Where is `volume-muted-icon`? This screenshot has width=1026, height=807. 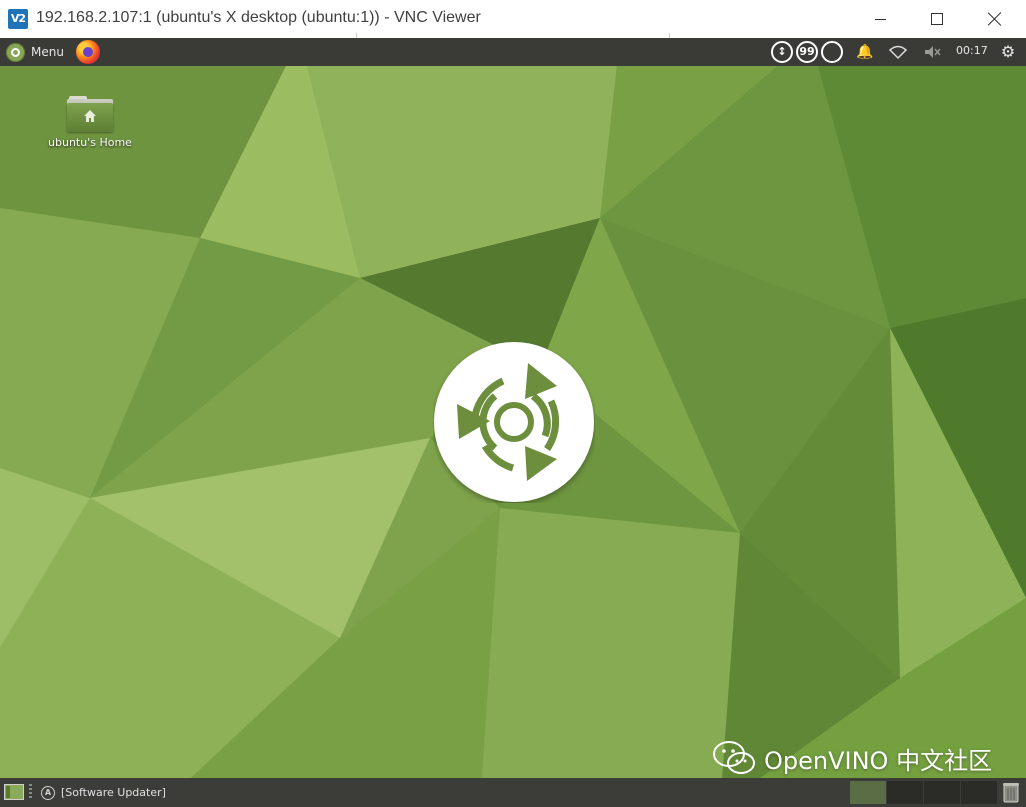 volume-muted-icon is located at coordinates (932, 52).